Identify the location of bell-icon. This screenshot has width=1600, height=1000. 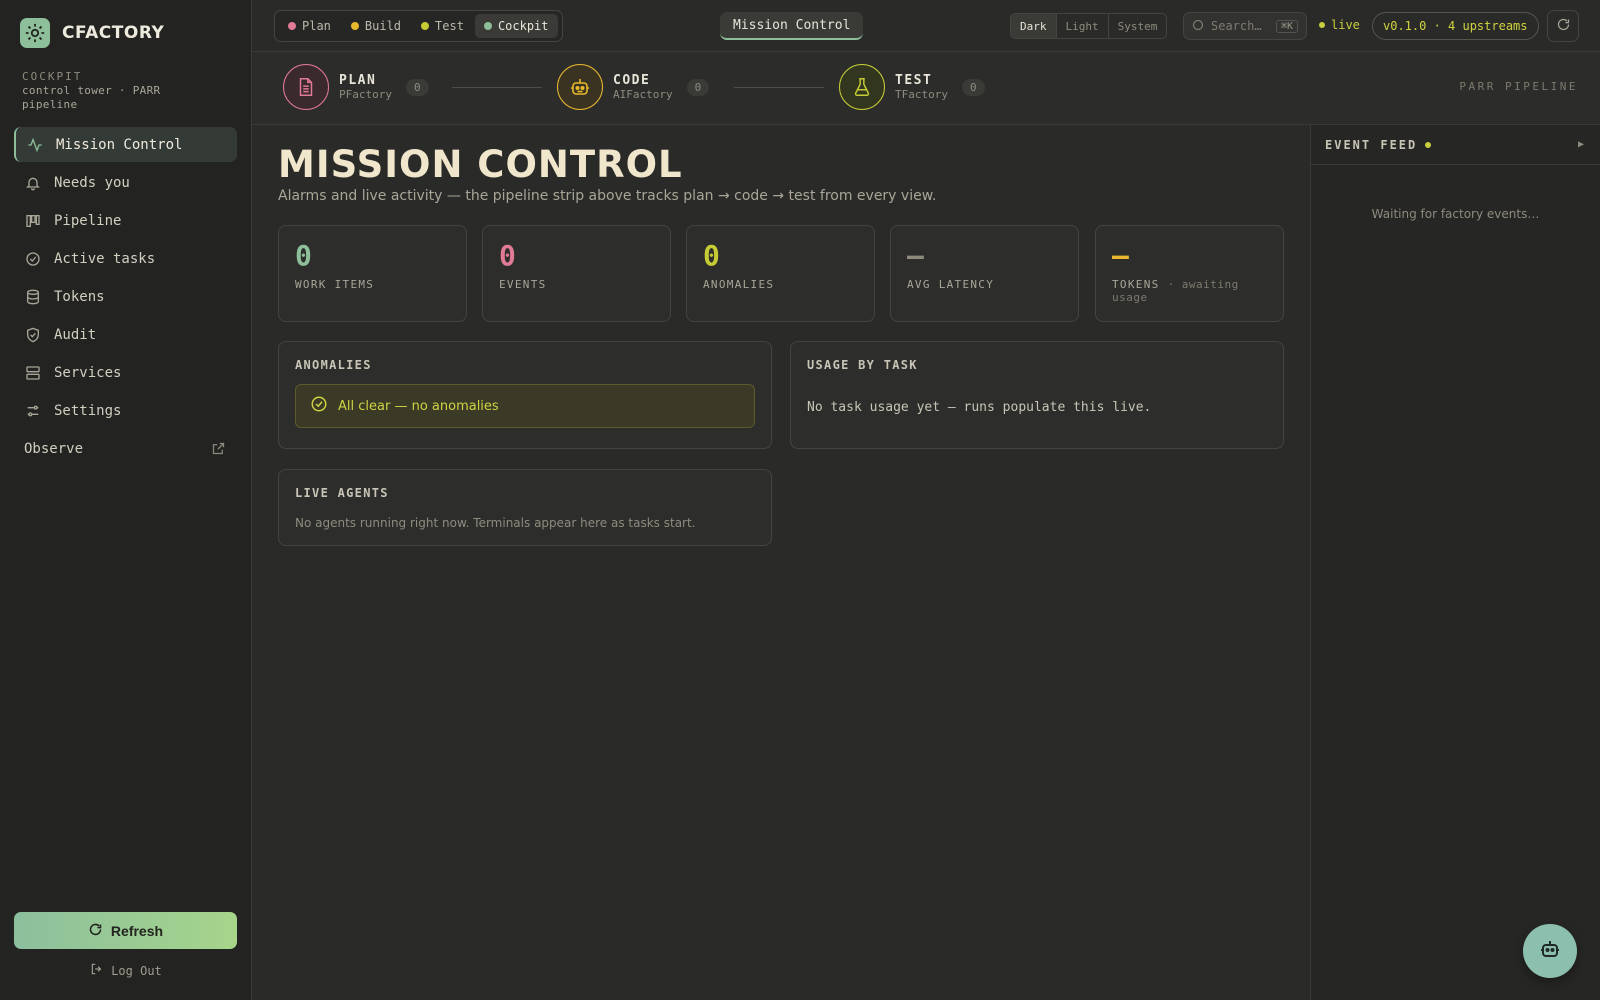
(33, 183).